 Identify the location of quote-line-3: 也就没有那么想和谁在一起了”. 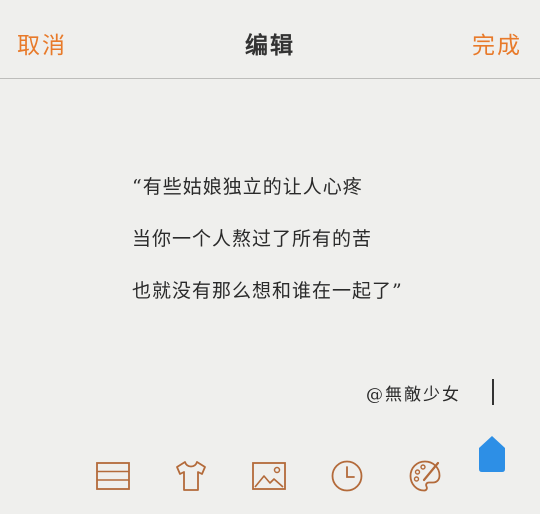
(267, 291).